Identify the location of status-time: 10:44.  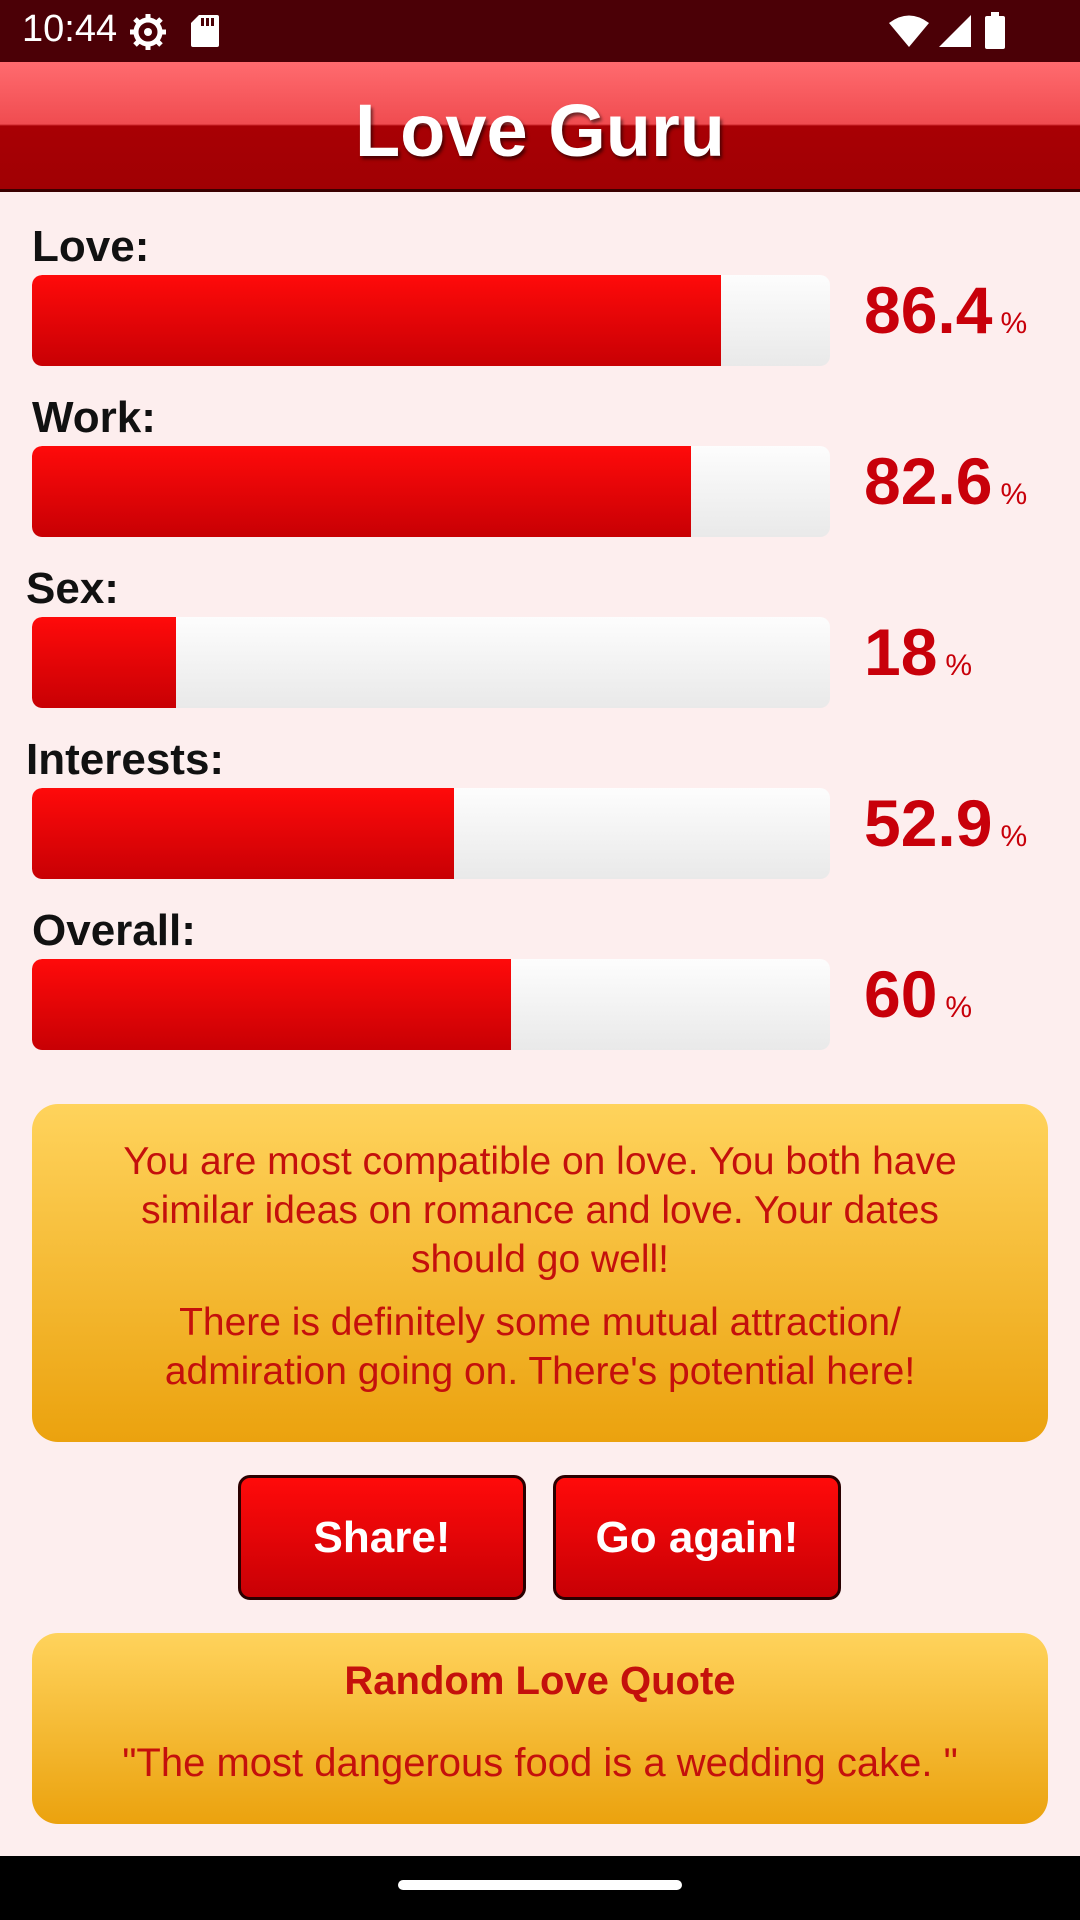
(70, 29).